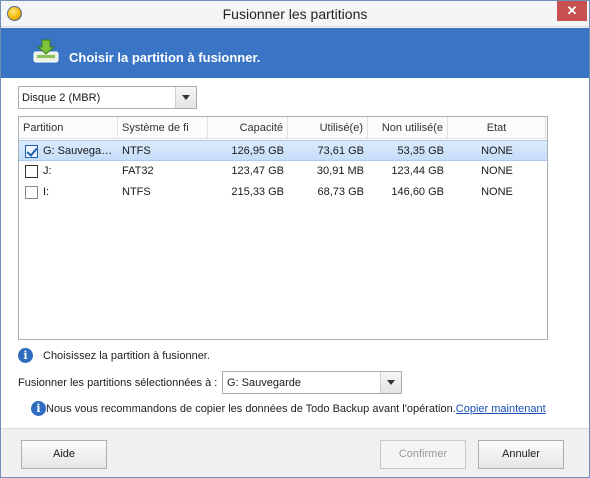  What do you see at coordinates (408, 128) in the screenshot?
I see `column-header-unused: Non utilisé(e` at bounding box center [408, 128].